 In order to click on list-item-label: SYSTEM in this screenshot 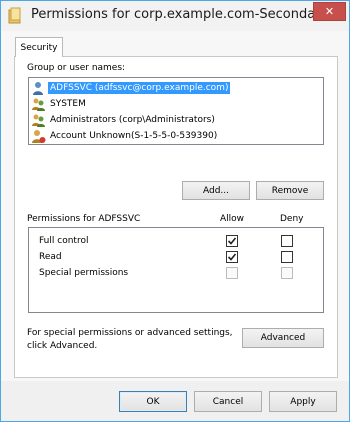, I will do `click(68, 104)`.